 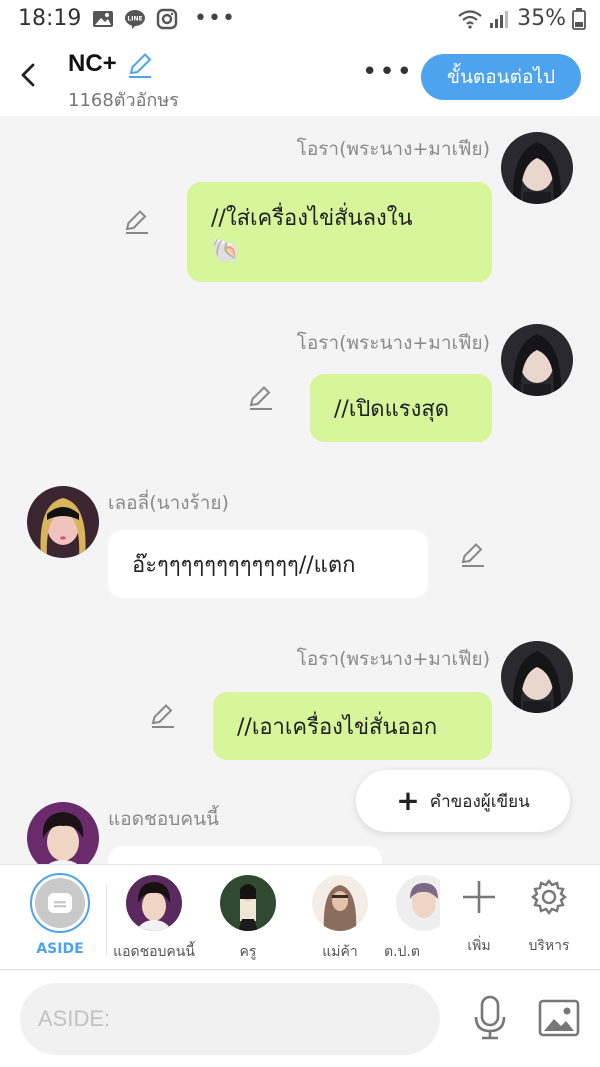 I want to click on more-dots-icon: •••, so click(x=215, y=18).